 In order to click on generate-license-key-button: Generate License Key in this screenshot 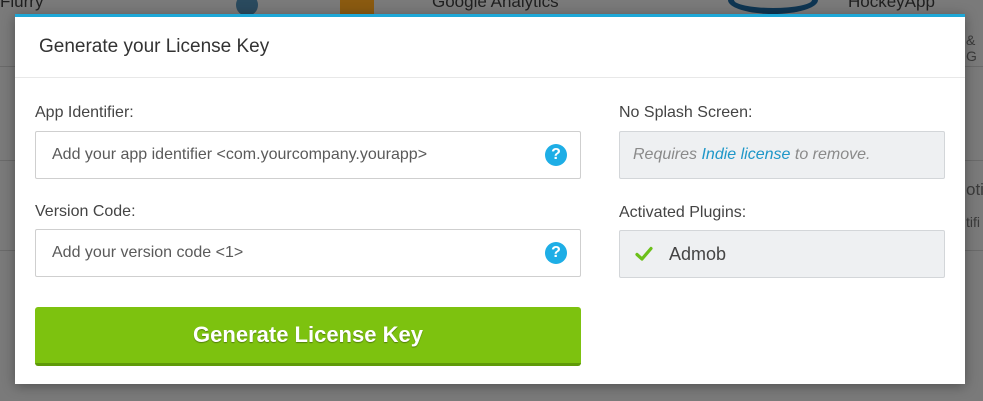, I will do `click(308, 336)`.